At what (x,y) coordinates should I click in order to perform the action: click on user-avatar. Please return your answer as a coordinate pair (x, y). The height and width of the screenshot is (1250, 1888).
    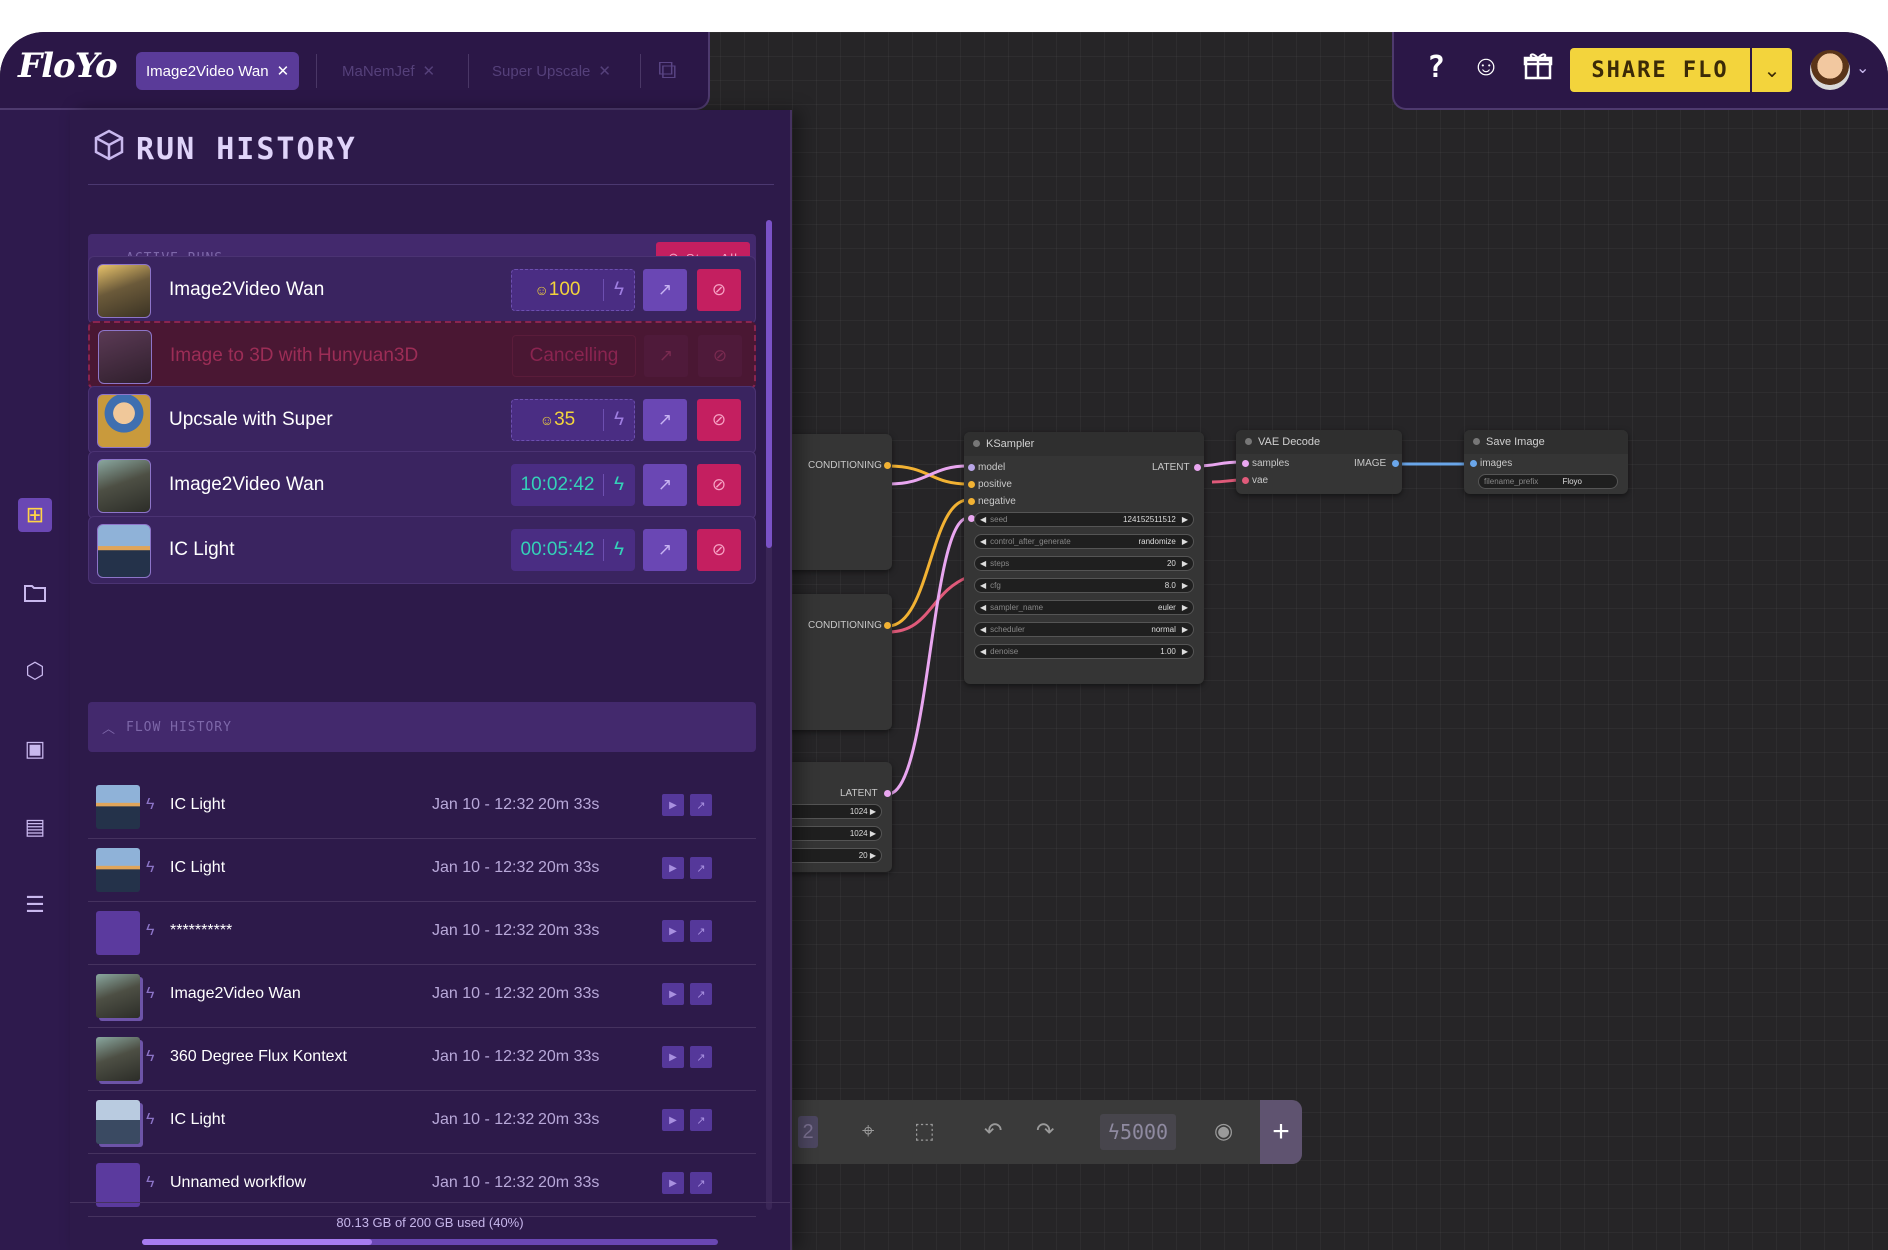
    Looking at the image, I should click on (1830, 70).